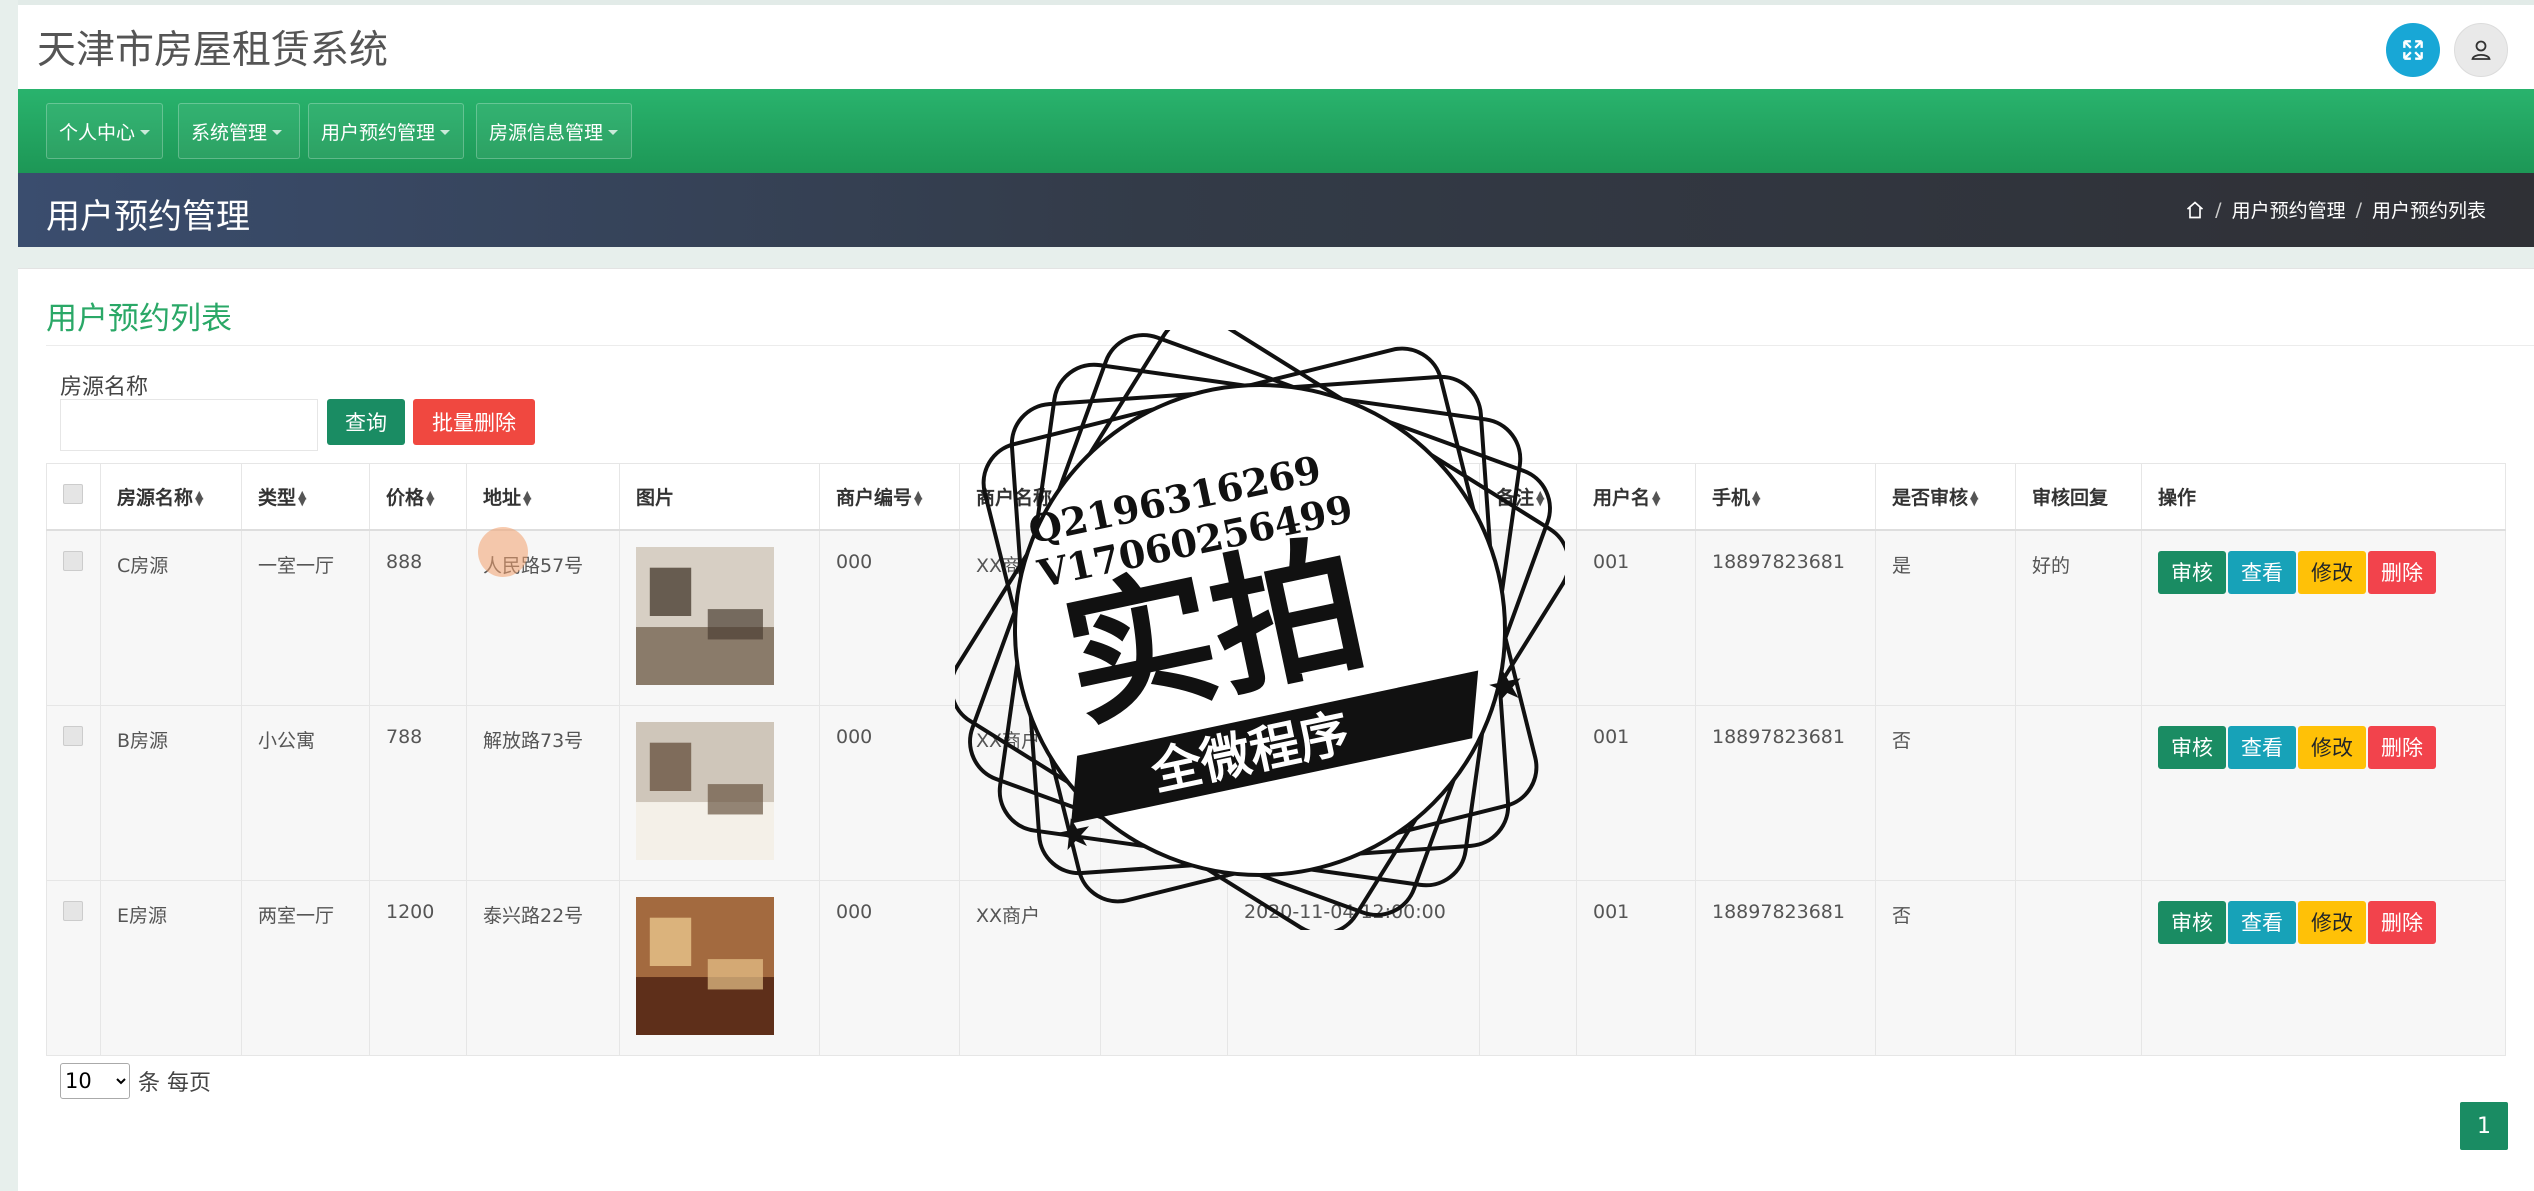 This screenshot has height=1191, width=2534. I want to click on user-icon, so click(2481, 50).